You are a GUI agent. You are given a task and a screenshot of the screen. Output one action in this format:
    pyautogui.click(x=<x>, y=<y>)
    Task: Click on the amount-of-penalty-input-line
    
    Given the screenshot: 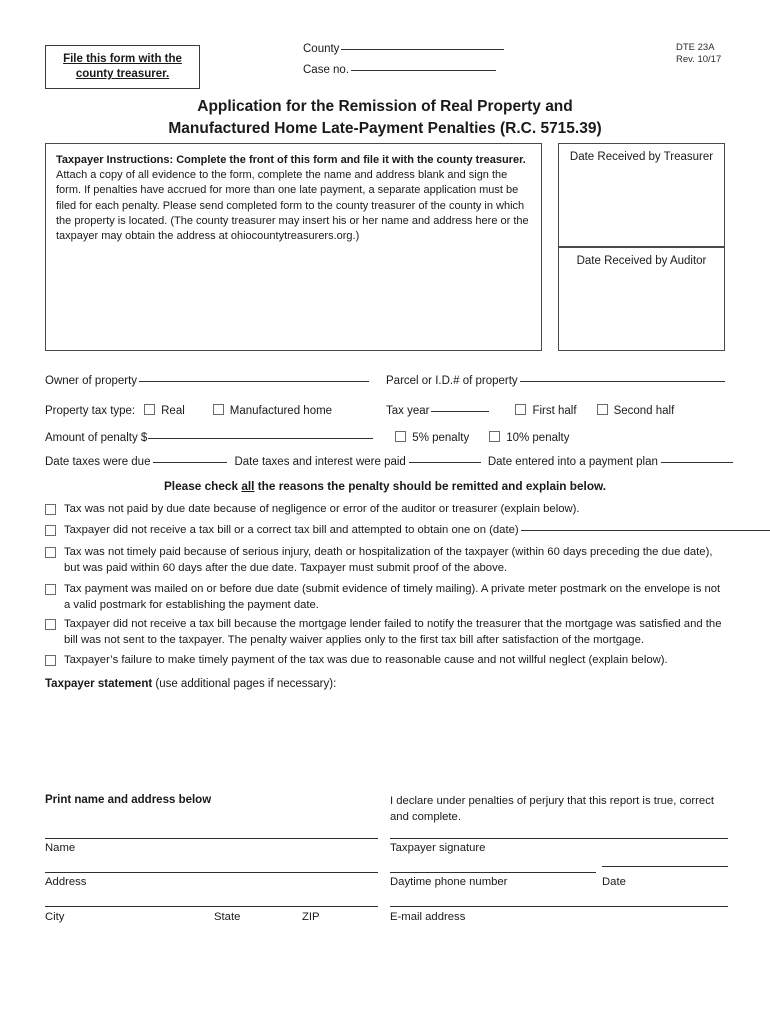 What is the action you would take?
    pyautogui.click(x=261, y=438)
    